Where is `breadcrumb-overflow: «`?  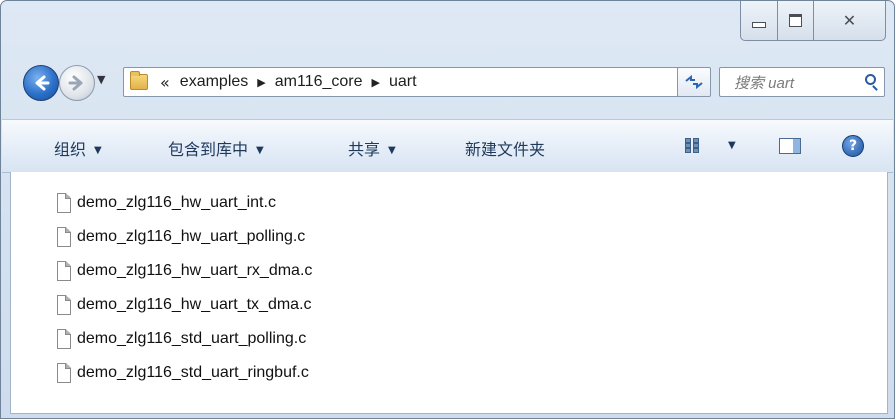 breadcrumb-overflow: « is located at coordinates (165, 82).